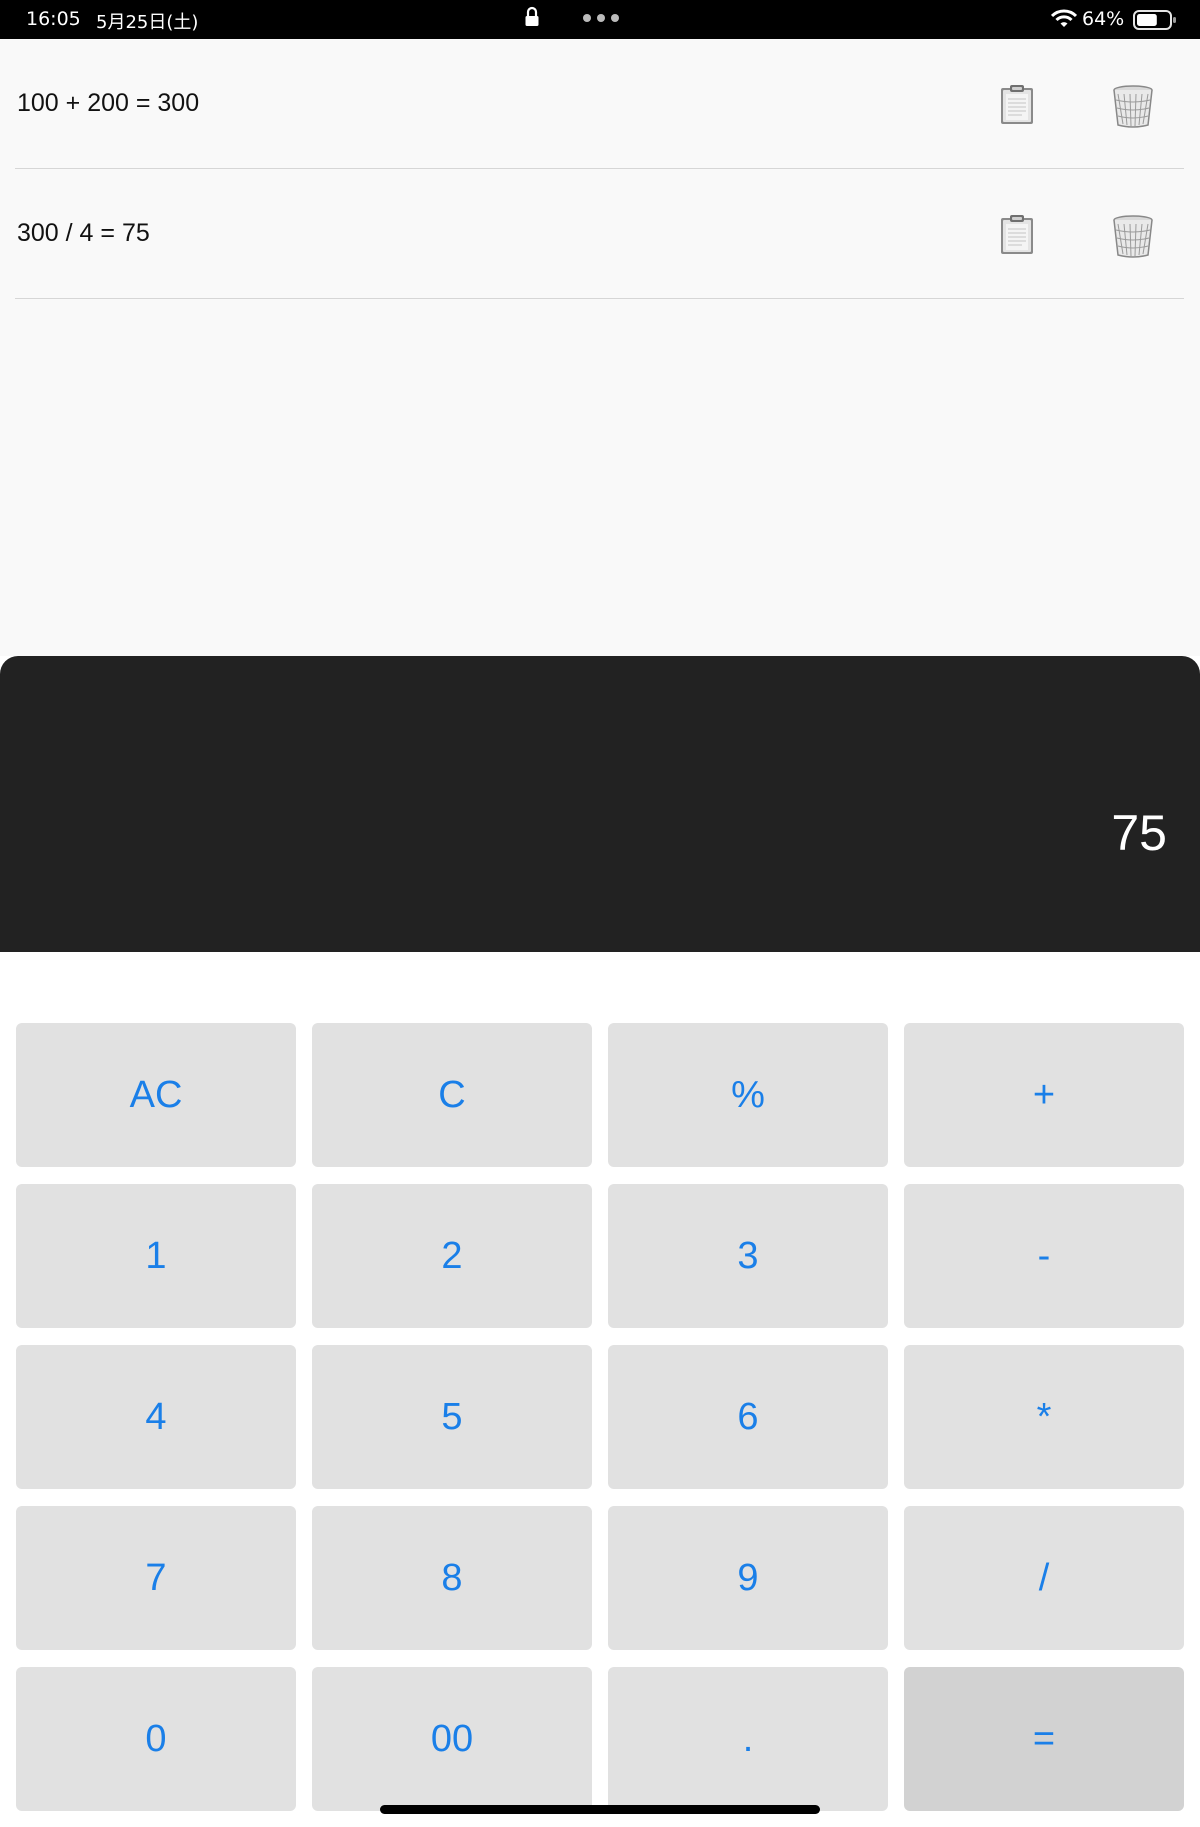  What do you see at coordinates (1154, 20) in the screenshot?
I see `battery-icon` at bounding box center [1154, 20].